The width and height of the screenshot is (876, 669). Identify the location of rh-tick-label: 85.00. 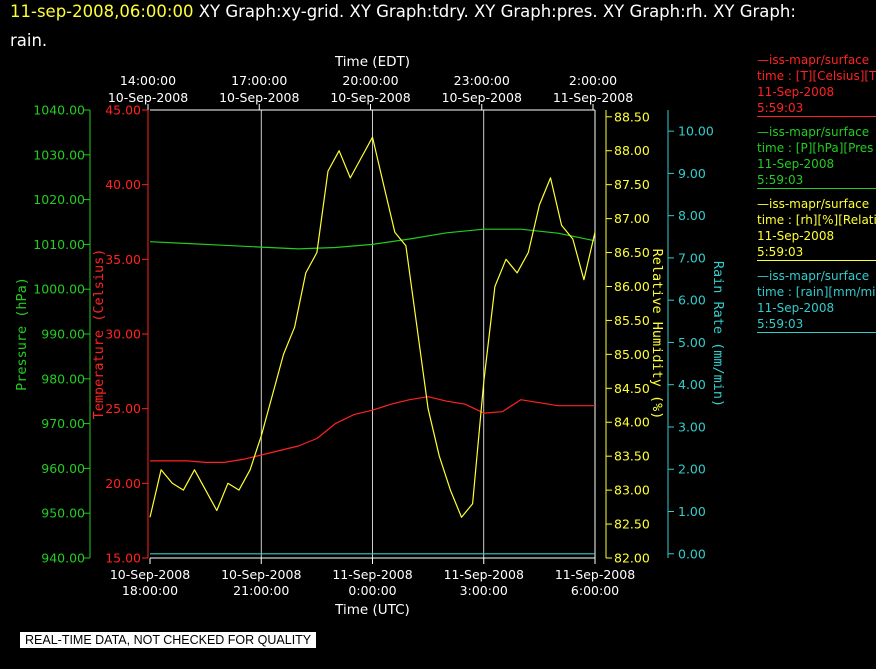
(632, 354).